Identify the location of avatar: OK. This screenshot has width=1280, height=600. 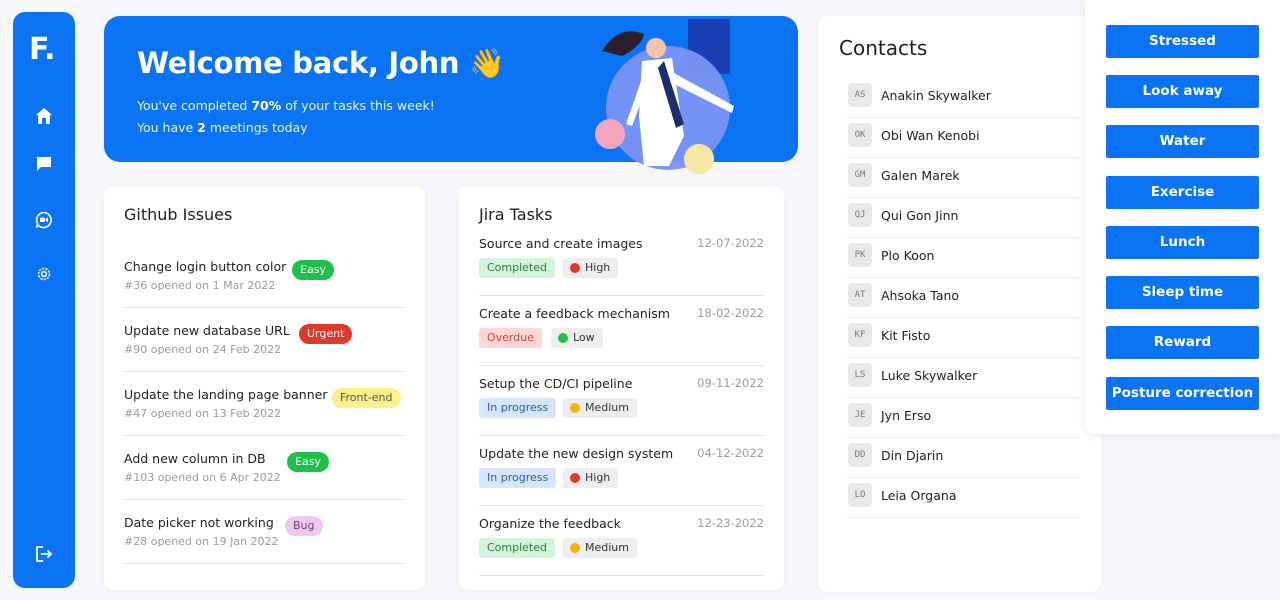
(860, 135).